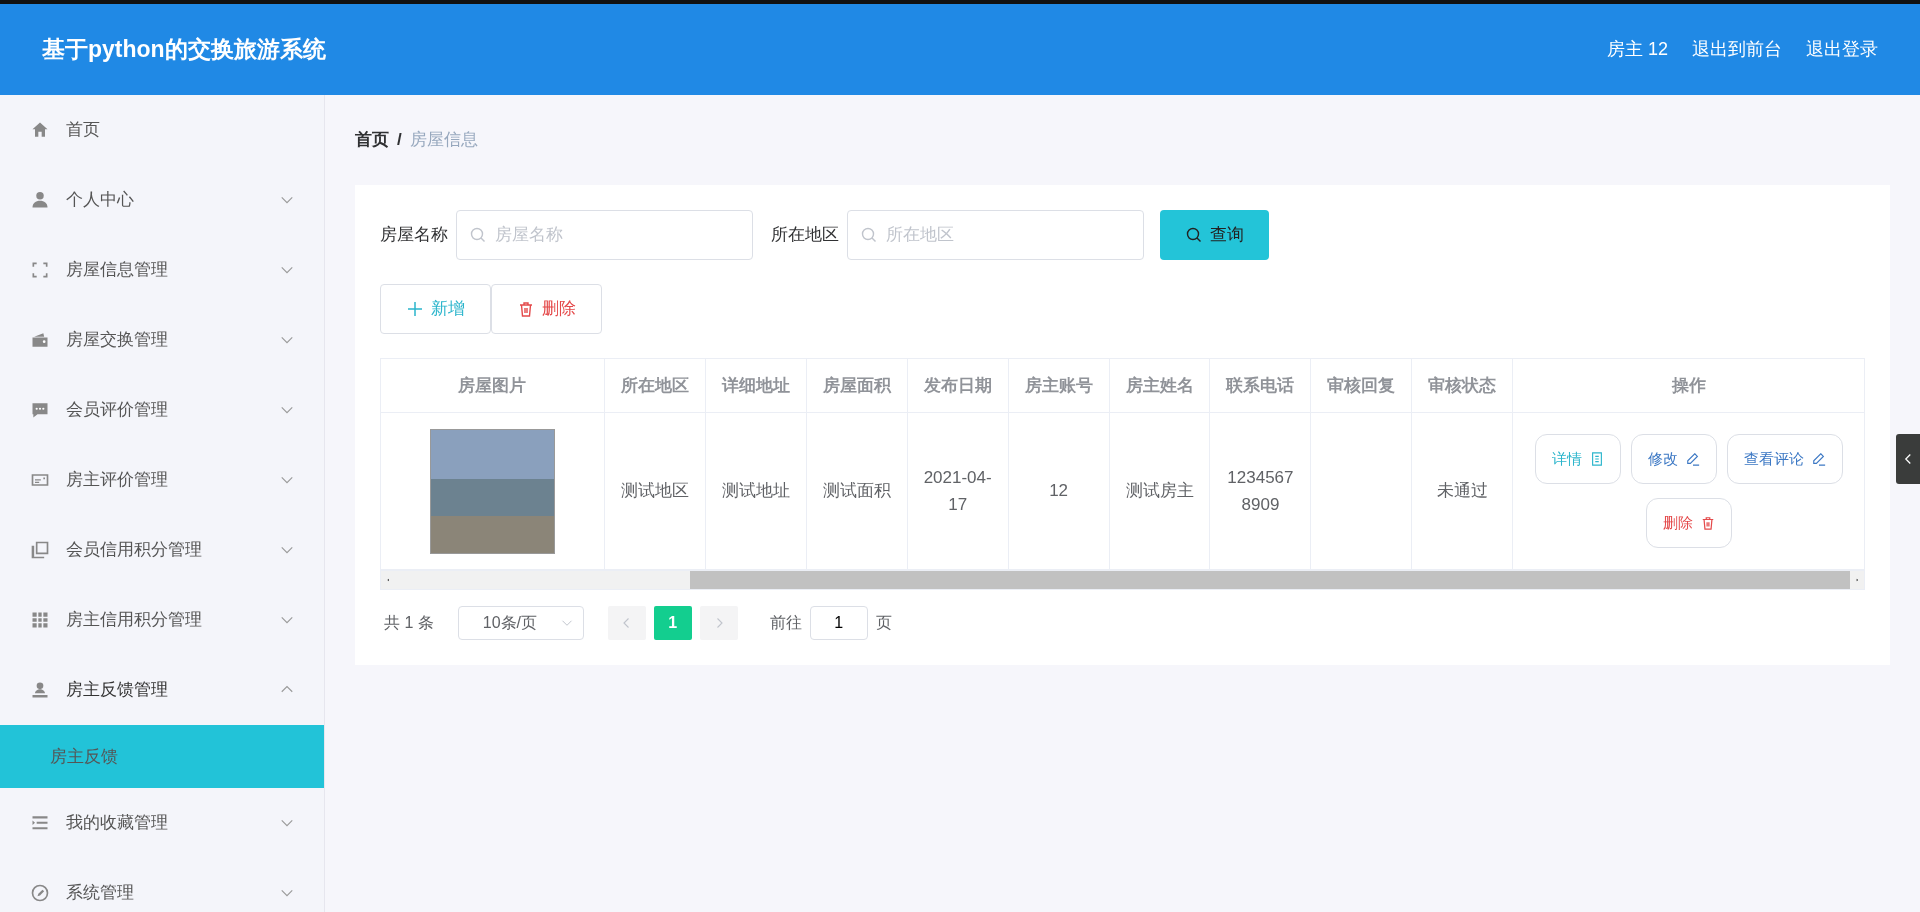 The image size is (1920, 912). I want to click on compass-icon, so click(40, 893).